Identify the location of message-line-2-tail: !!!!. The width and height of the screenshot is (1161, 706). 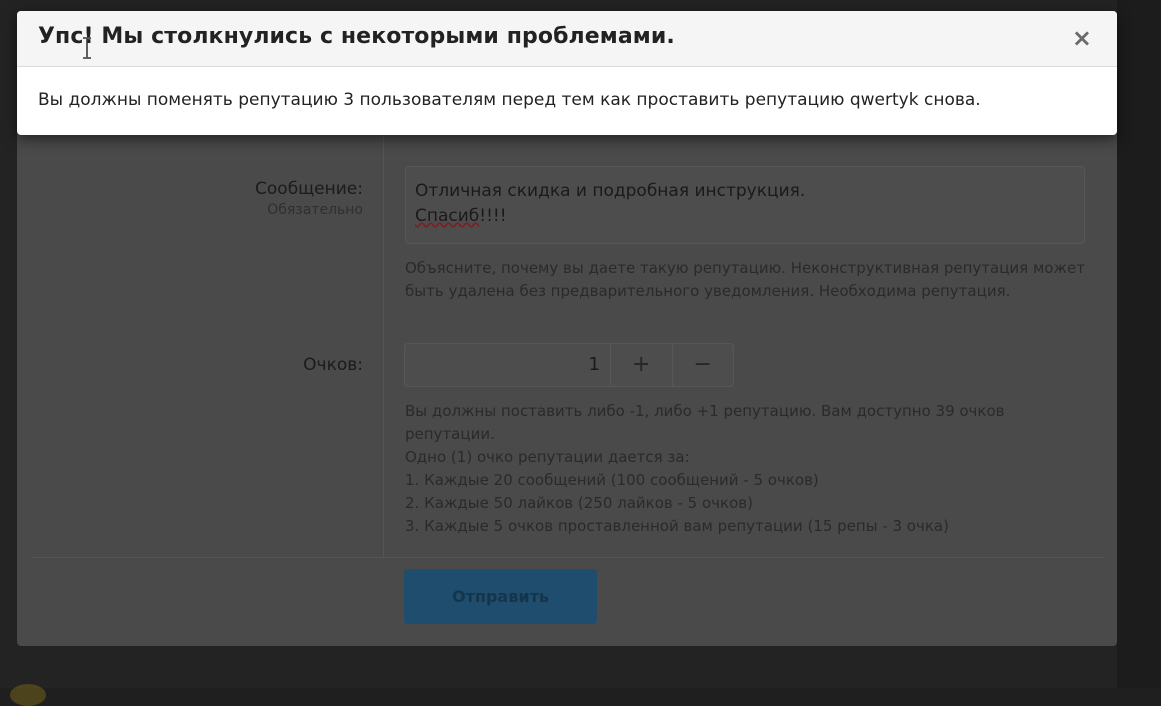
(493, 216).